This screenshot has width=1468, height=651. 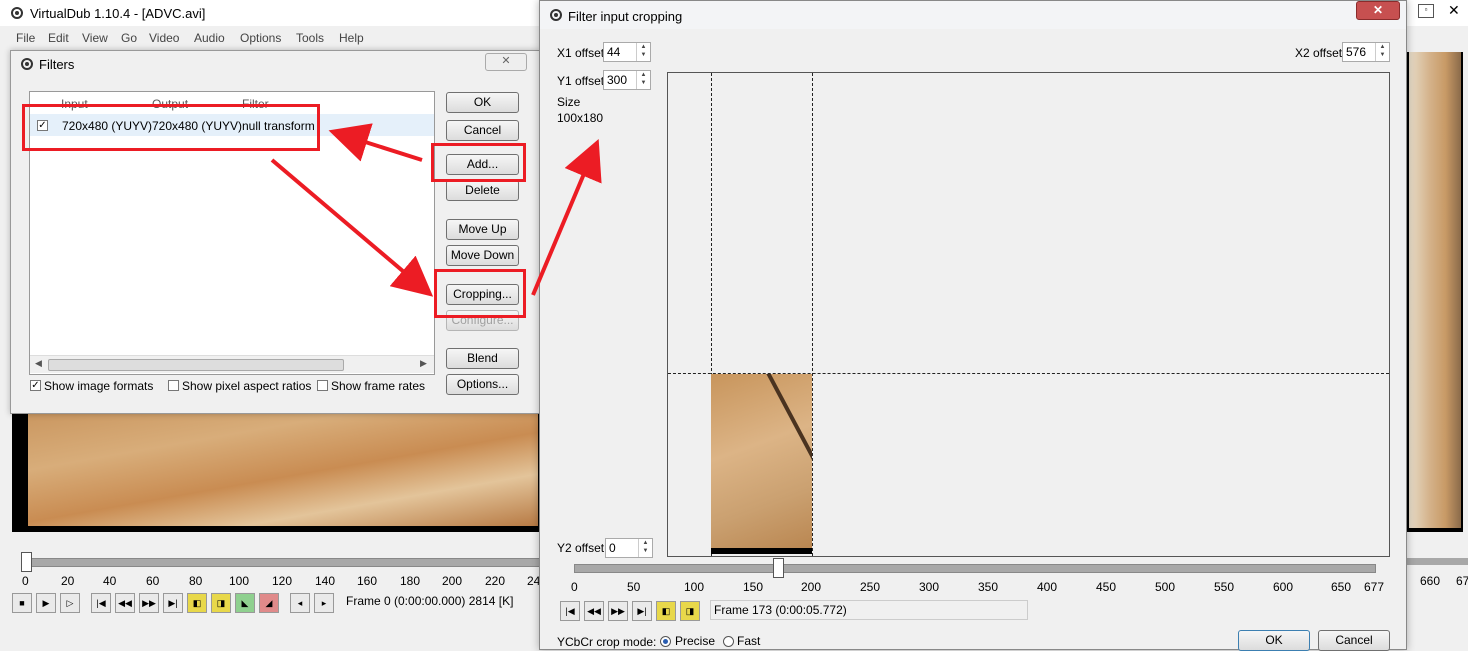 I want to click on arrow-add-to-row, so click(x=375, y=142).